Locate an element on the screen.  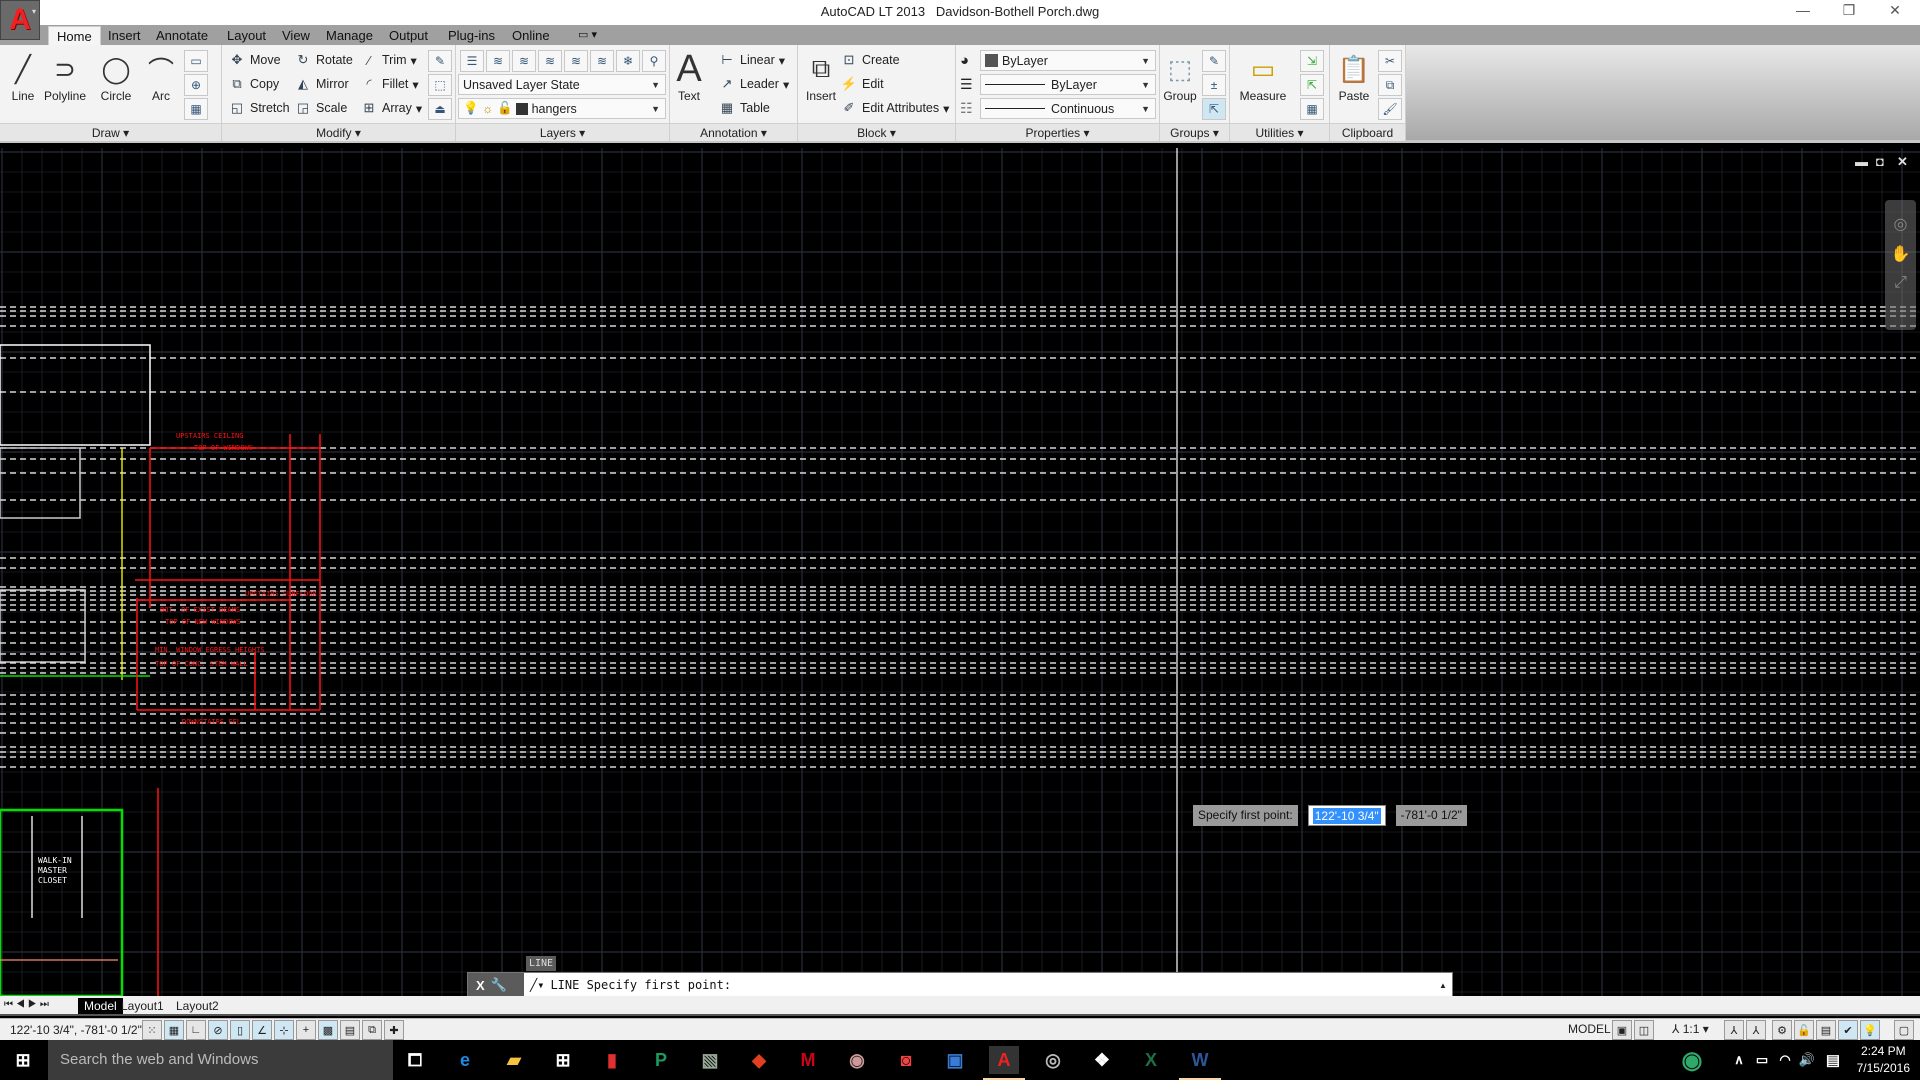
match-properties-button: 🖌 is located at coordinates (1390, 109).